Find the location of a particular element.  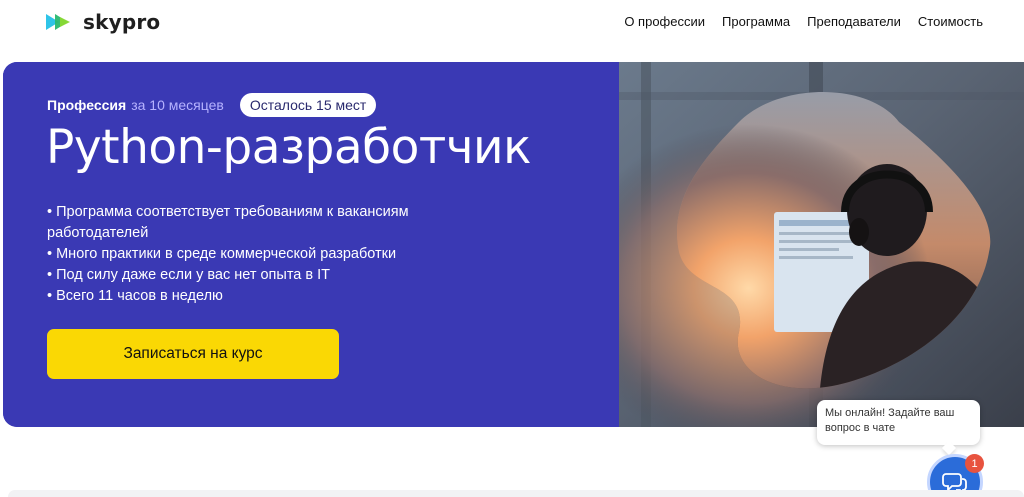

feature-item: • Всего 11 часов в неделю is located at coordinates (135, 296).